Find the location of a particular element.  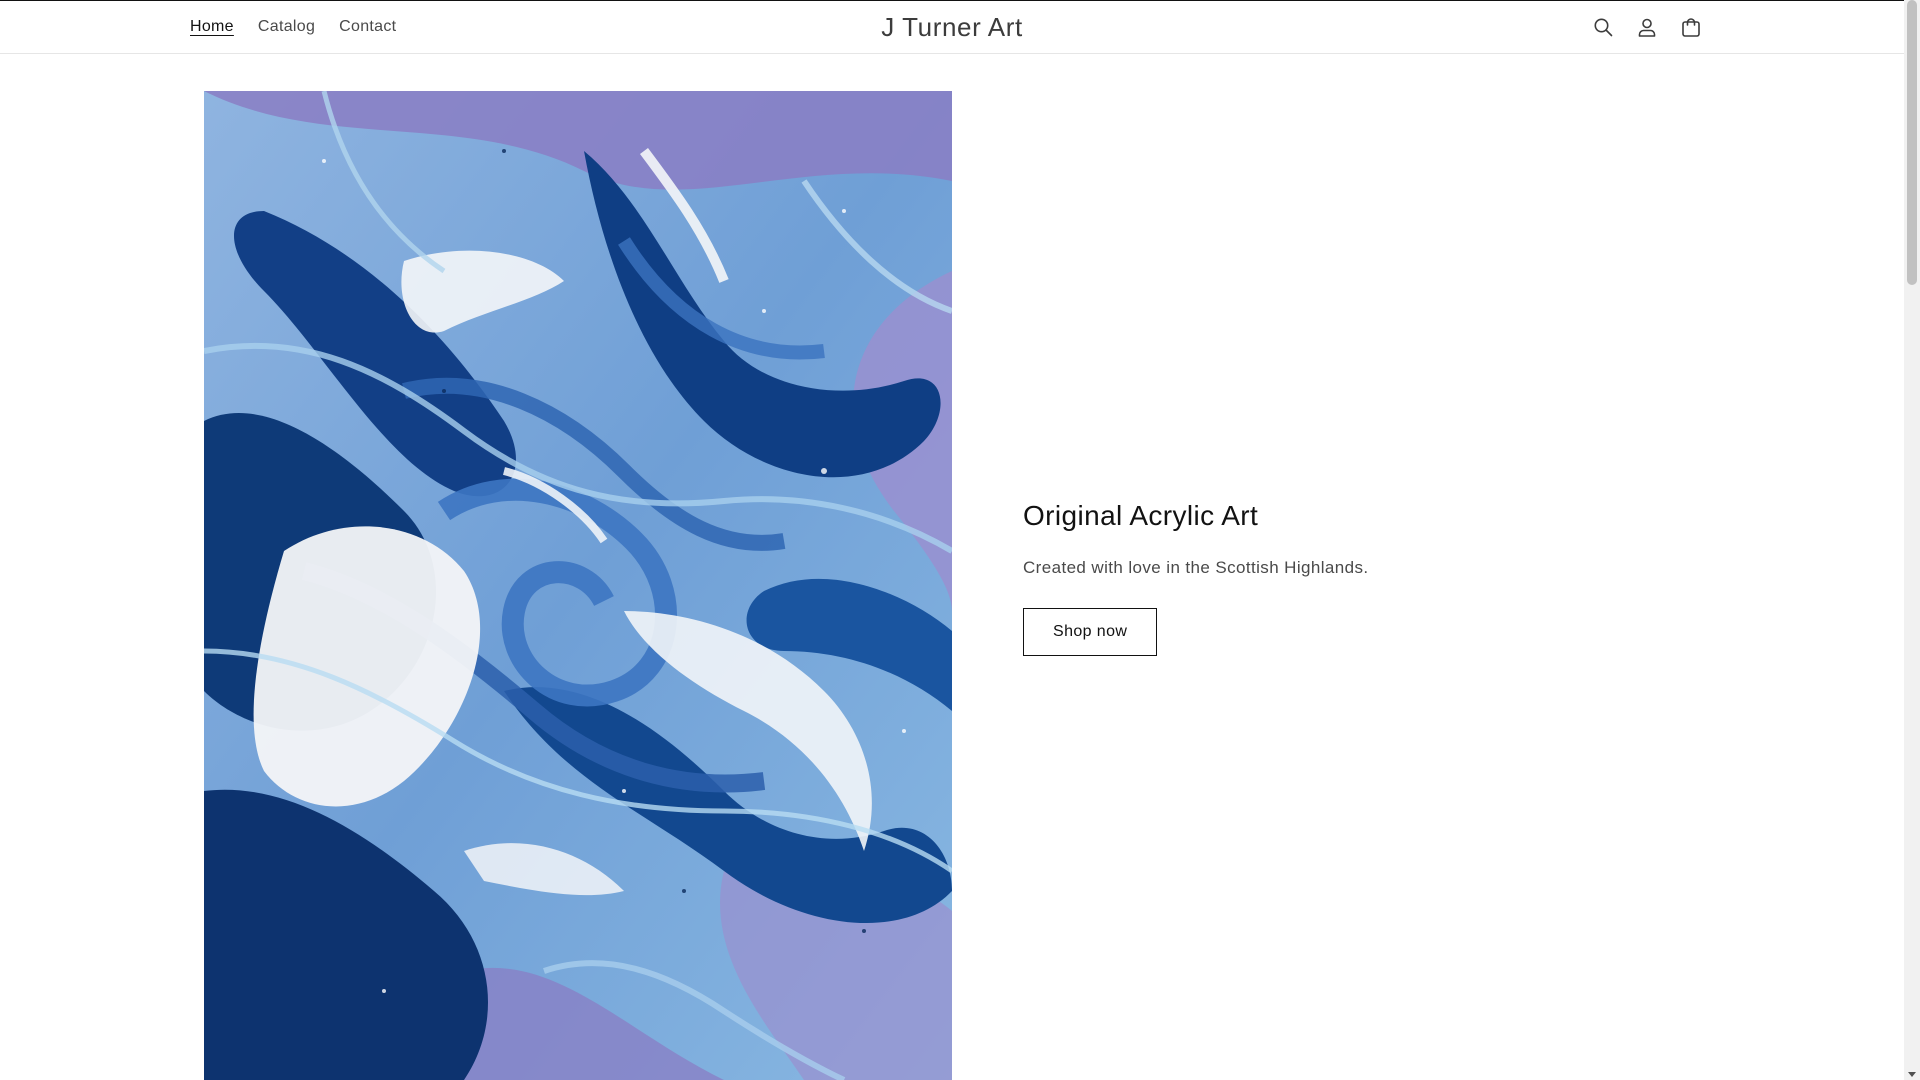

cart-icon is located at coordinates (1691, 27).